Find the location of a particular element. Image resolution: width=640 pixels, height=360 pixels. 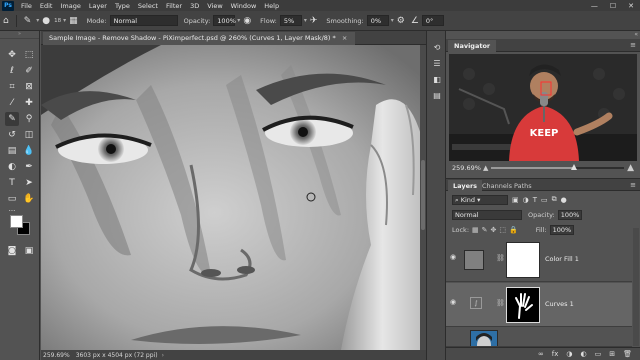

lock-all-icon: 🔒 is located at coordinates (513, 230).